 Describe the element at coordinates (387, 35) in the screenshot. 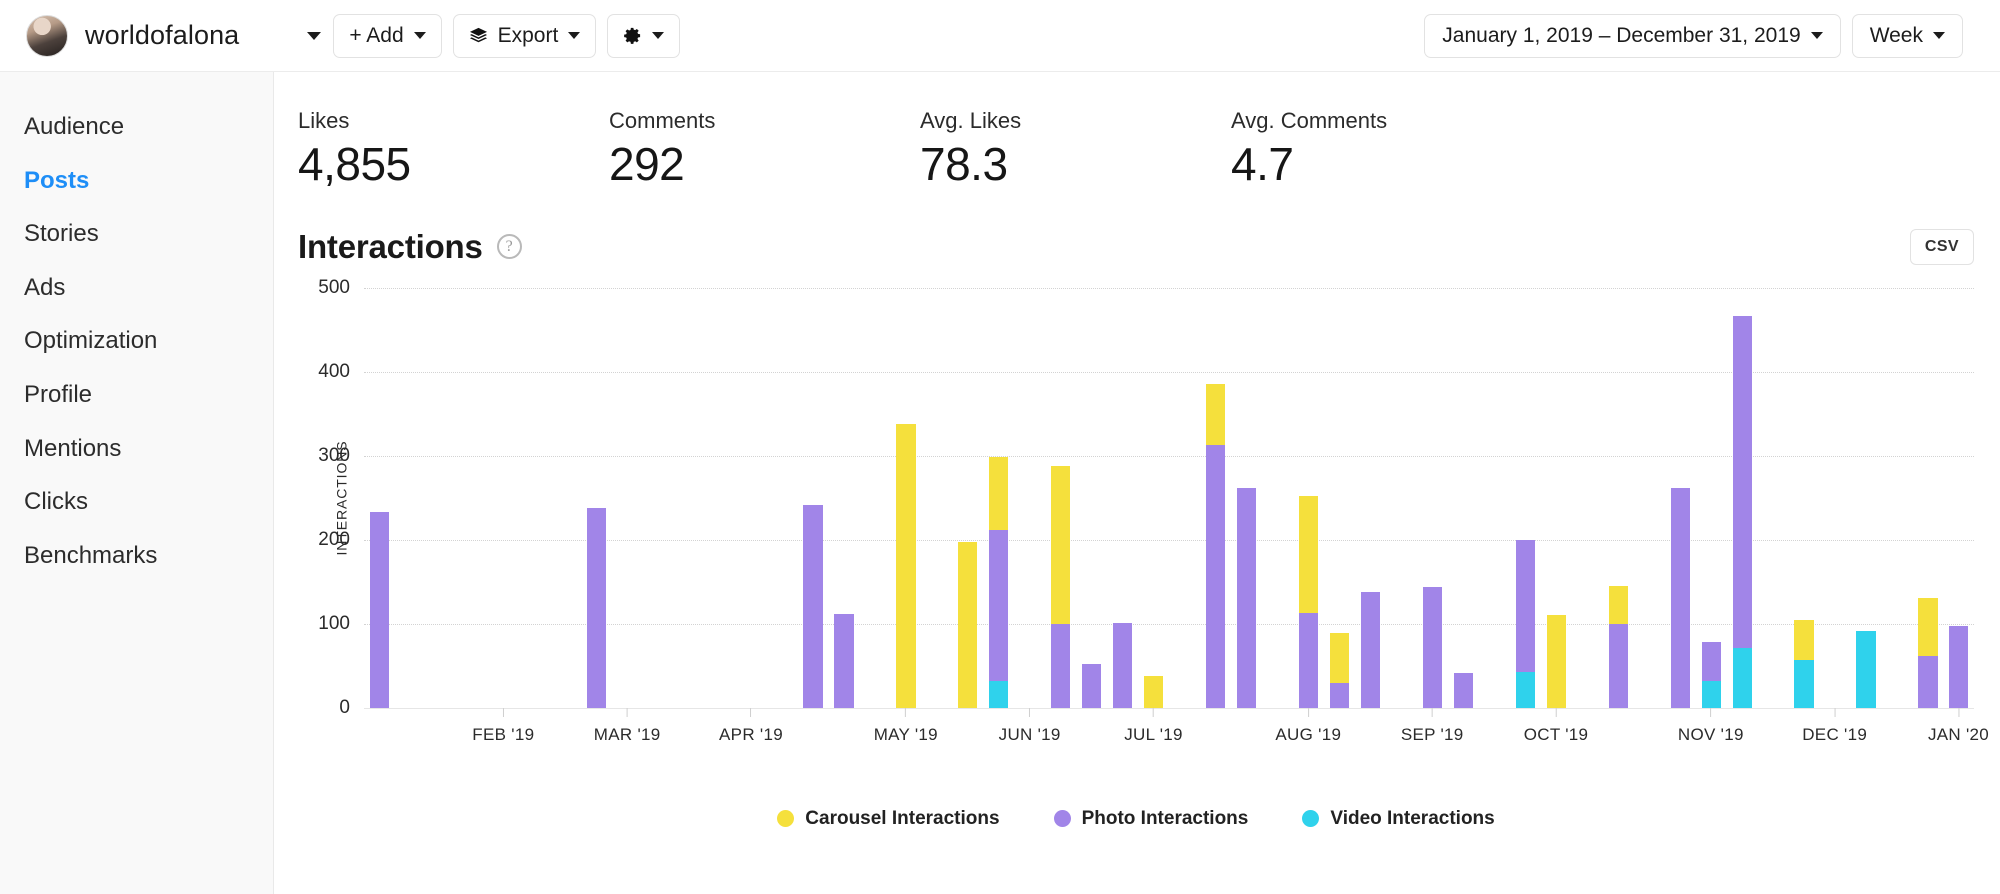

I see `add-button: + Add` at that location.